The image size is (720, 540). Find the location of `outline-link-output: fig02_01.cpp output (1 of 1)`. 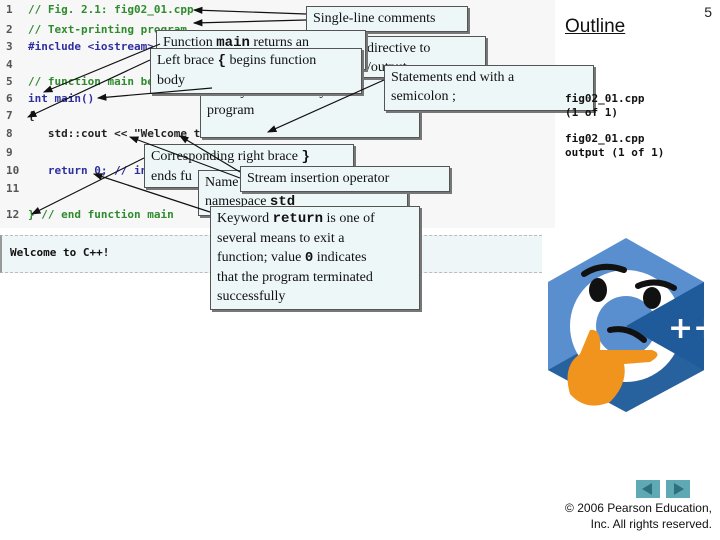

outline-link-output: fig02_01.cpp output (1 of 1) is located at coordinates (614, 146).